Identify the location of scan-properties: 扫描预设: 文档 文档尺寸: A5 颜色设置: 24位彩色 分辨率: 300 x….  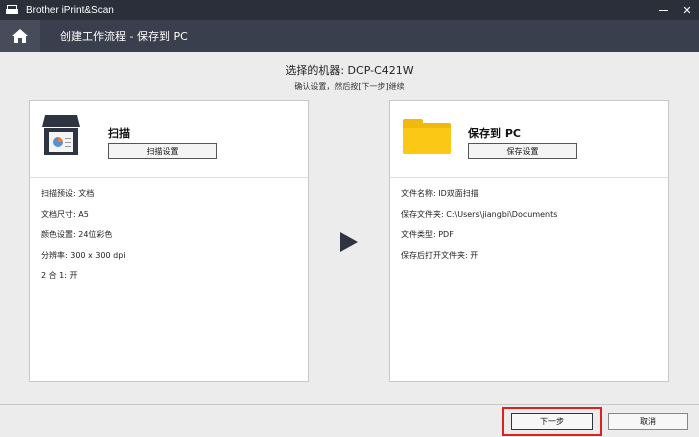
(169, 234).